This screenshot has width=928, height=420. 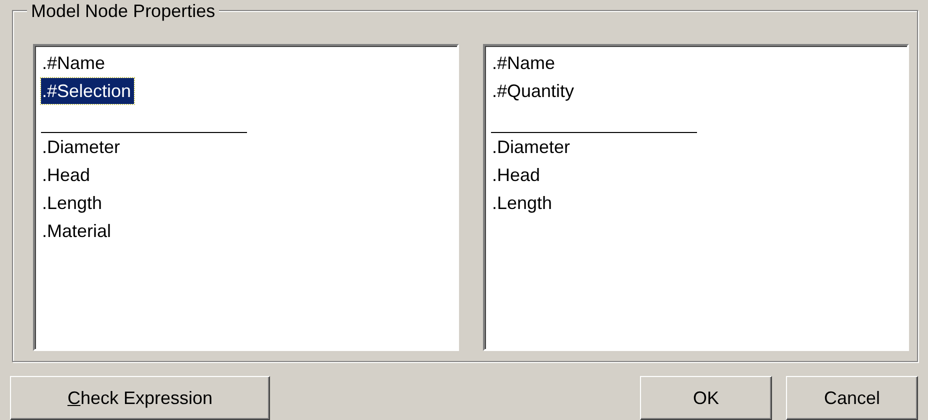 I want to click on list-item: .#Selection, so click(x=87, y=91).